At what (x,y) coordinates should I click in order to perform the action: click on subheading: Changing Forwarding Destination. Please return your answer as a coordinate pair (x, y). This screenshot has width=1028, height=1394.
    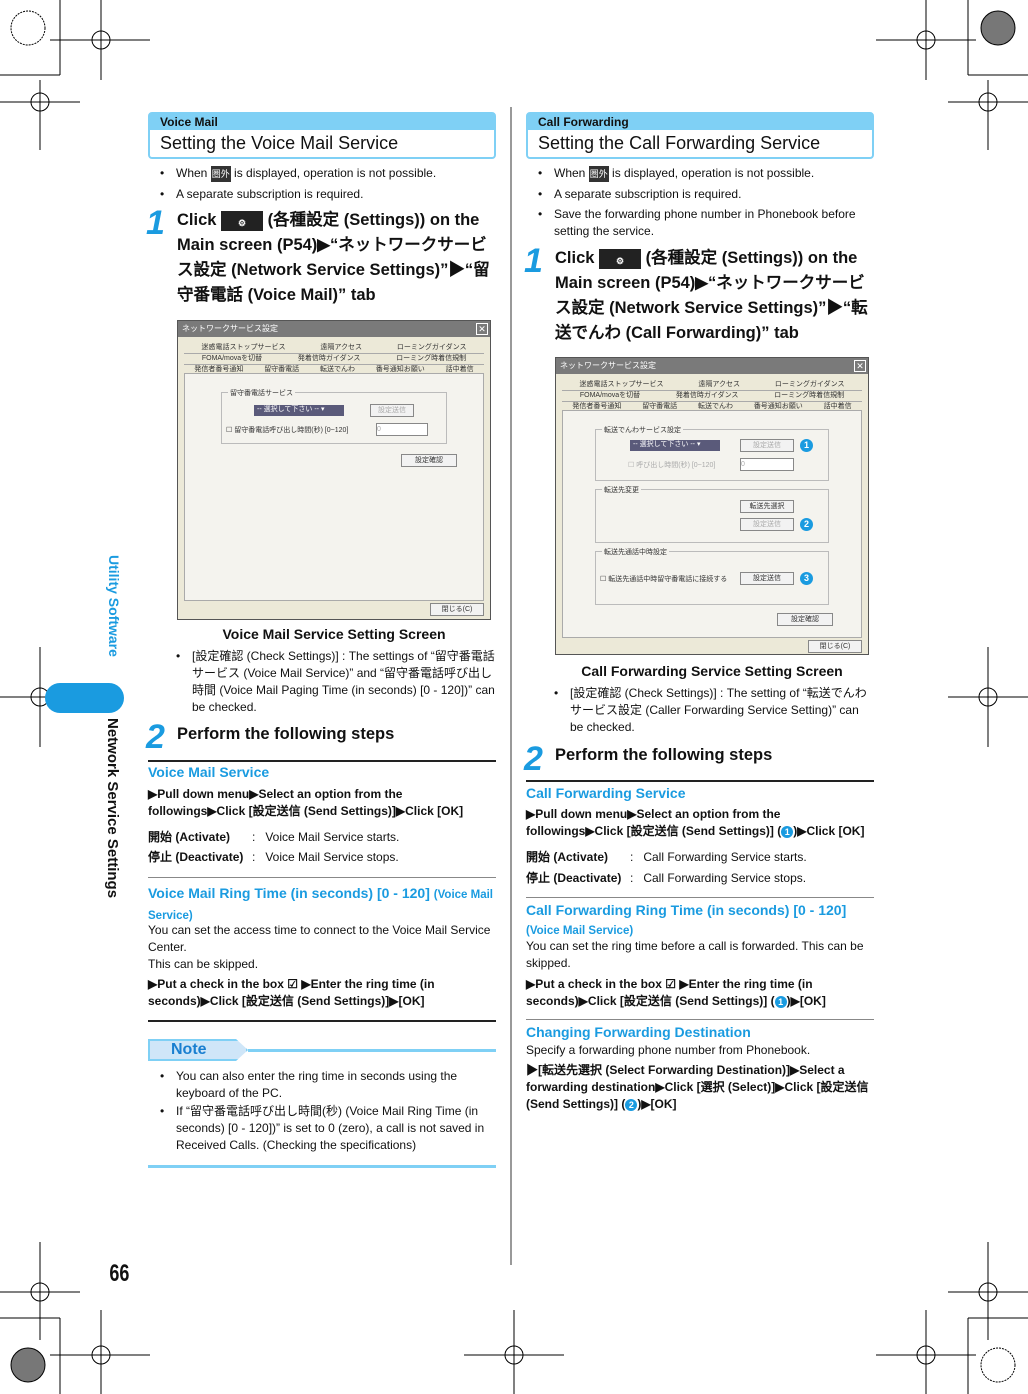
    Looking at the image, I should click on (638, 1032).